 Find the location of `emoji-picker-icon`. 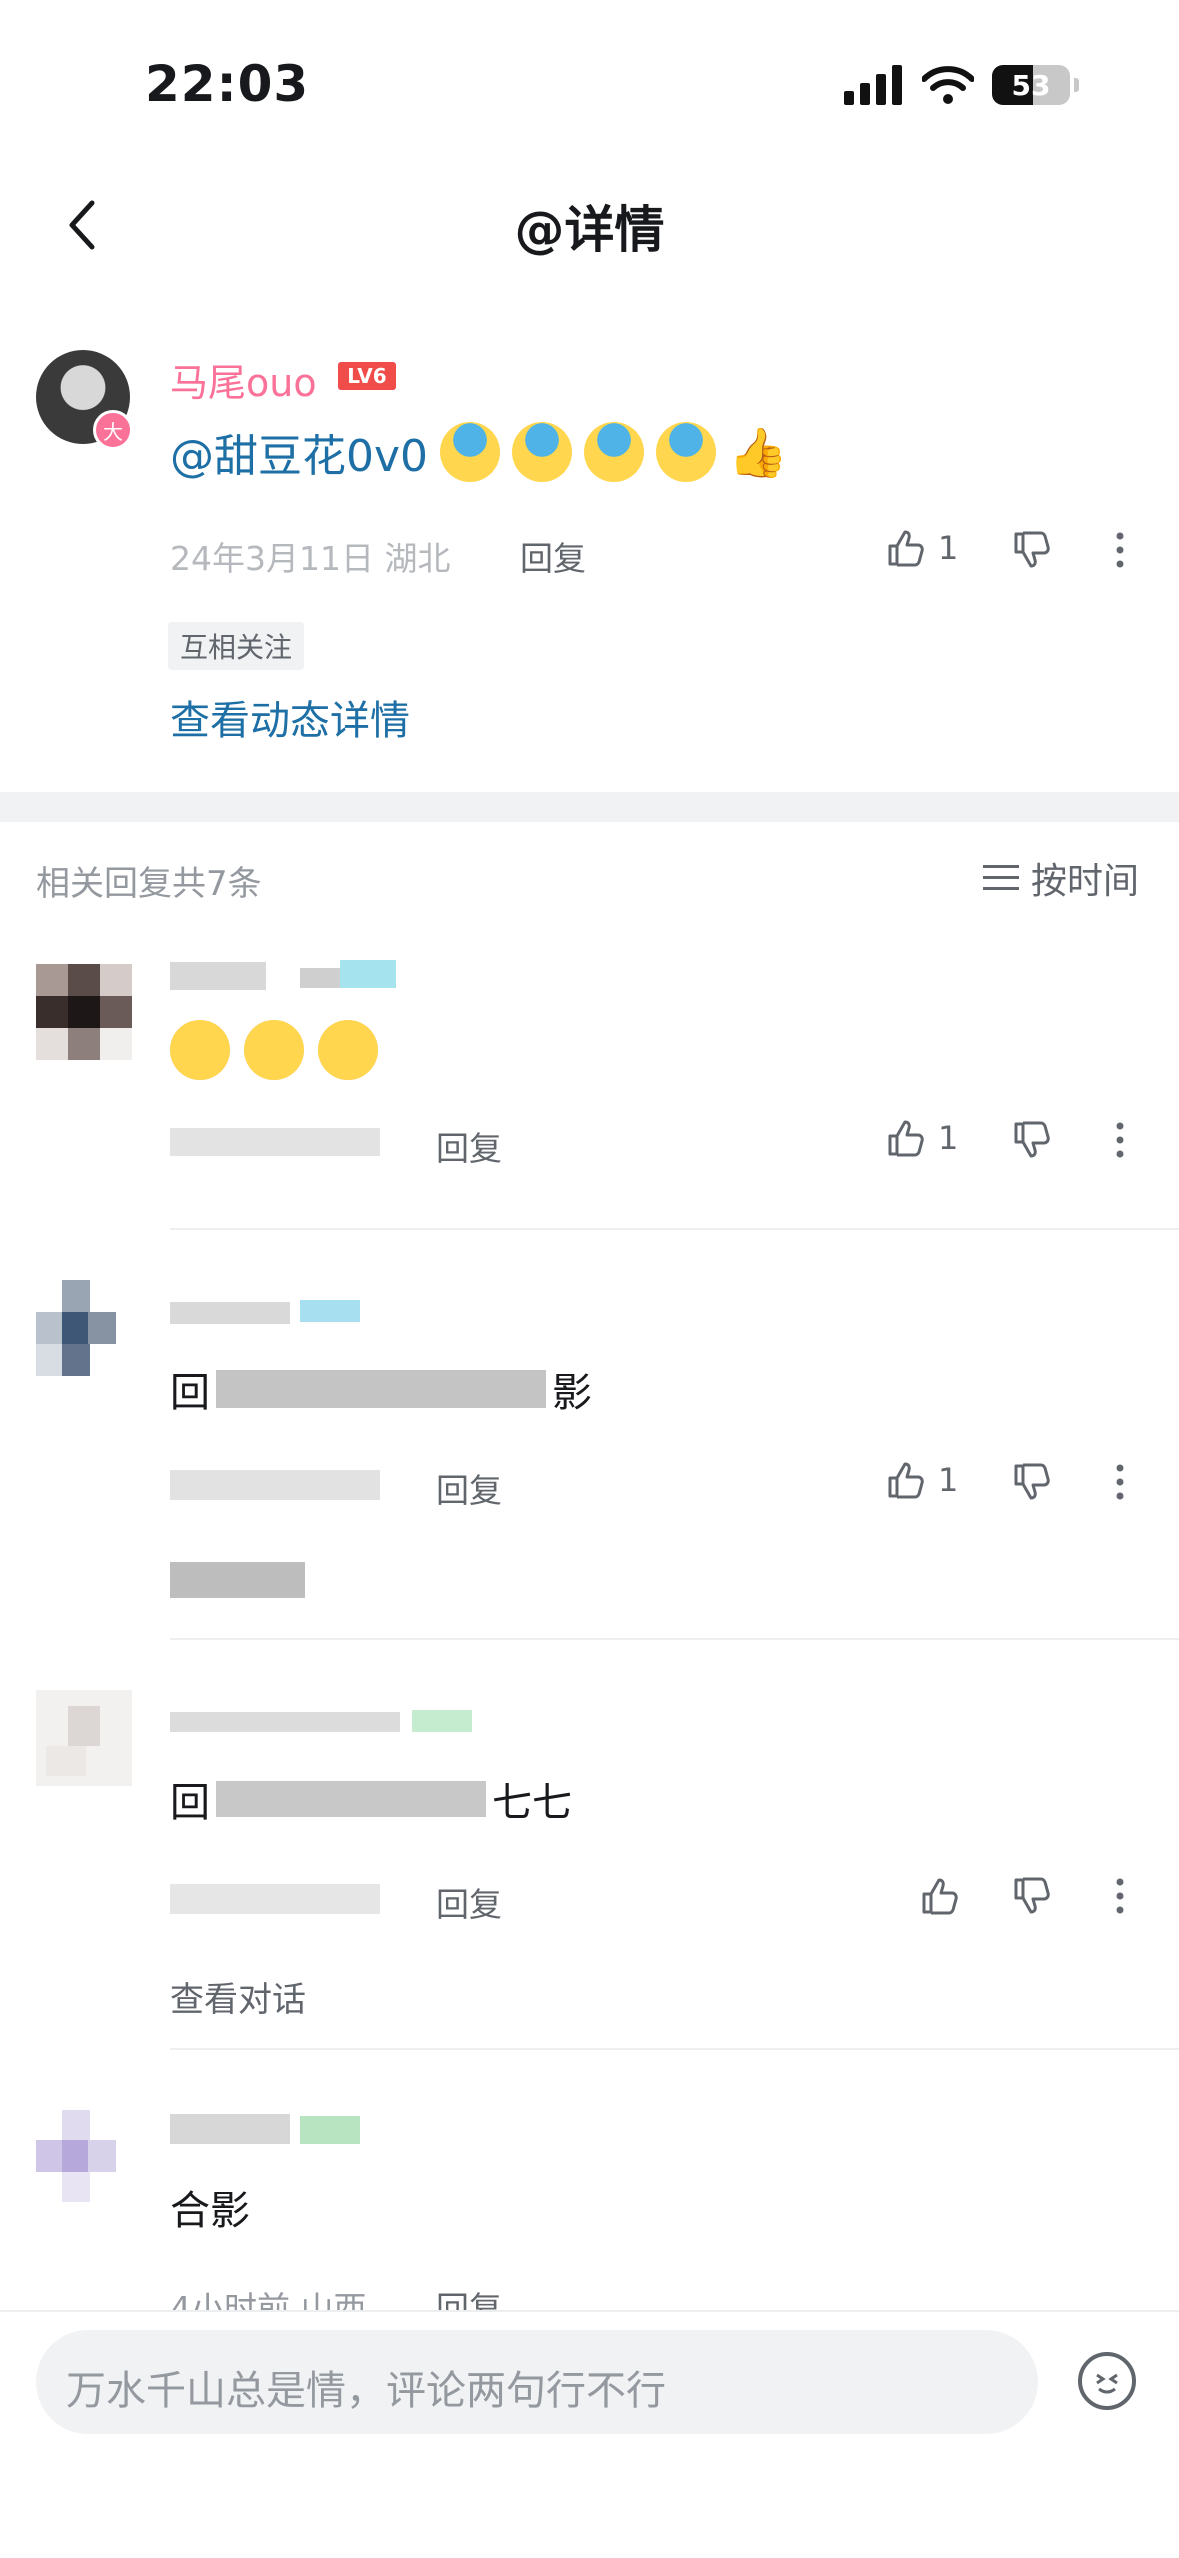

emoji-picker-icon is located at coordinates (1107, 2381).